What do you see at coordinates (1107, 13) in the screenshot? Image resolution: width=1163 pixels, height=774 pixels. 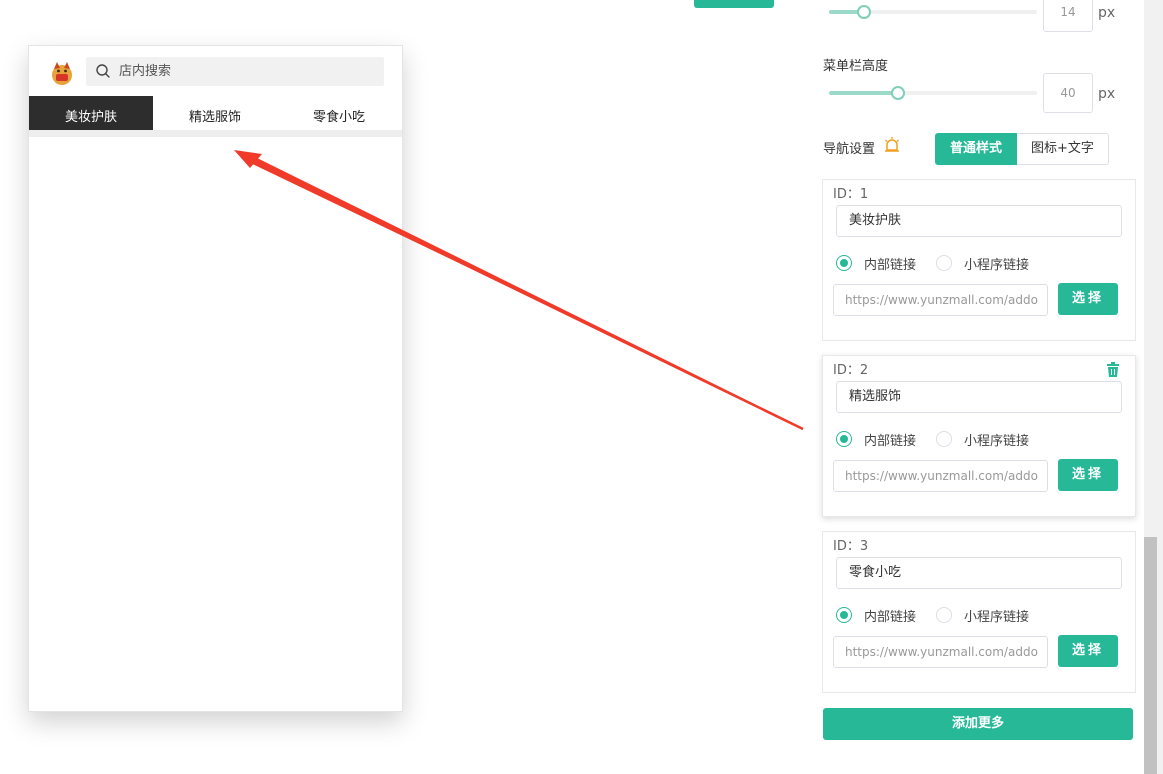 I see `font-size-unit: px` at bounding box center [1107, 13].